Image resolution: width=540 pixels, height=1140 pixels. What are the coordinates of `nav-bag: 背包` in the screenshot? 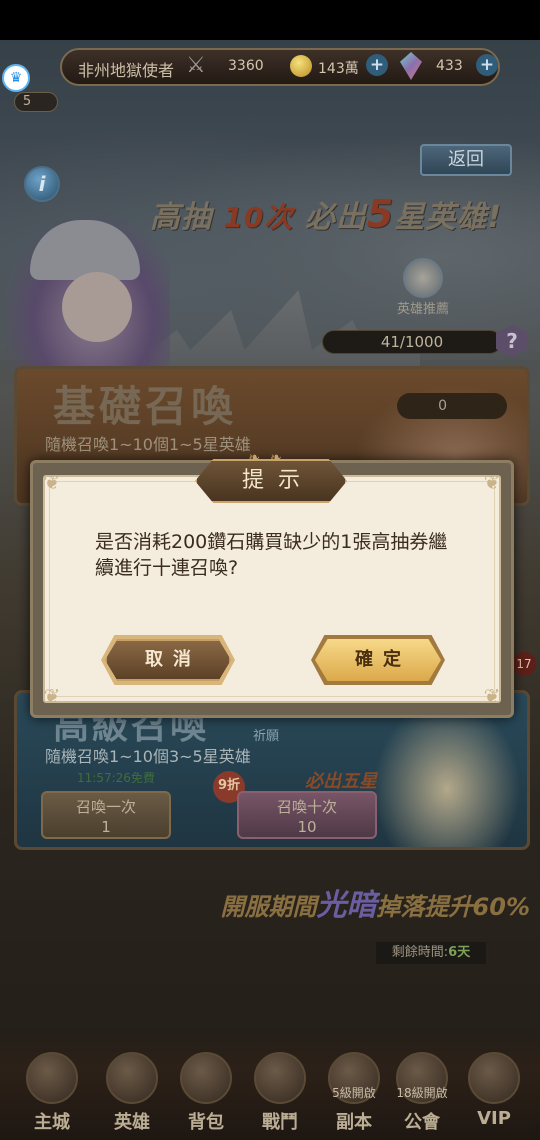 It's located at (206, 1095).